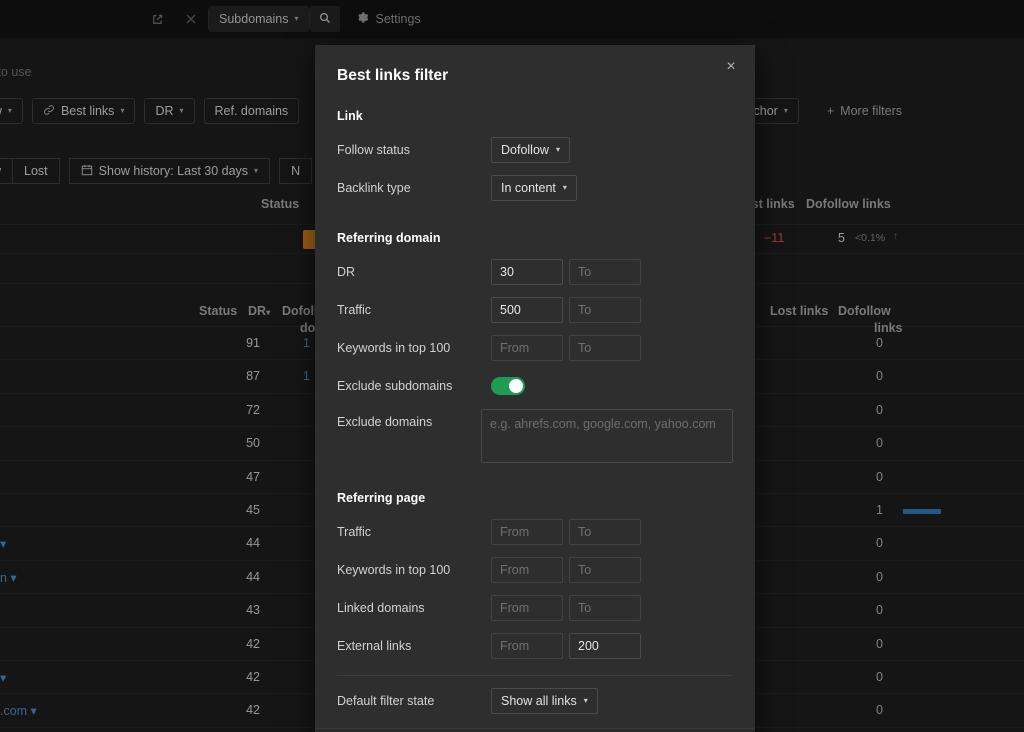 This screenshot has width=1024, height=732. Describe the element at coordinates (525, 150) in the screenshot. I see `follow-status-value: Dofollow` at that location.